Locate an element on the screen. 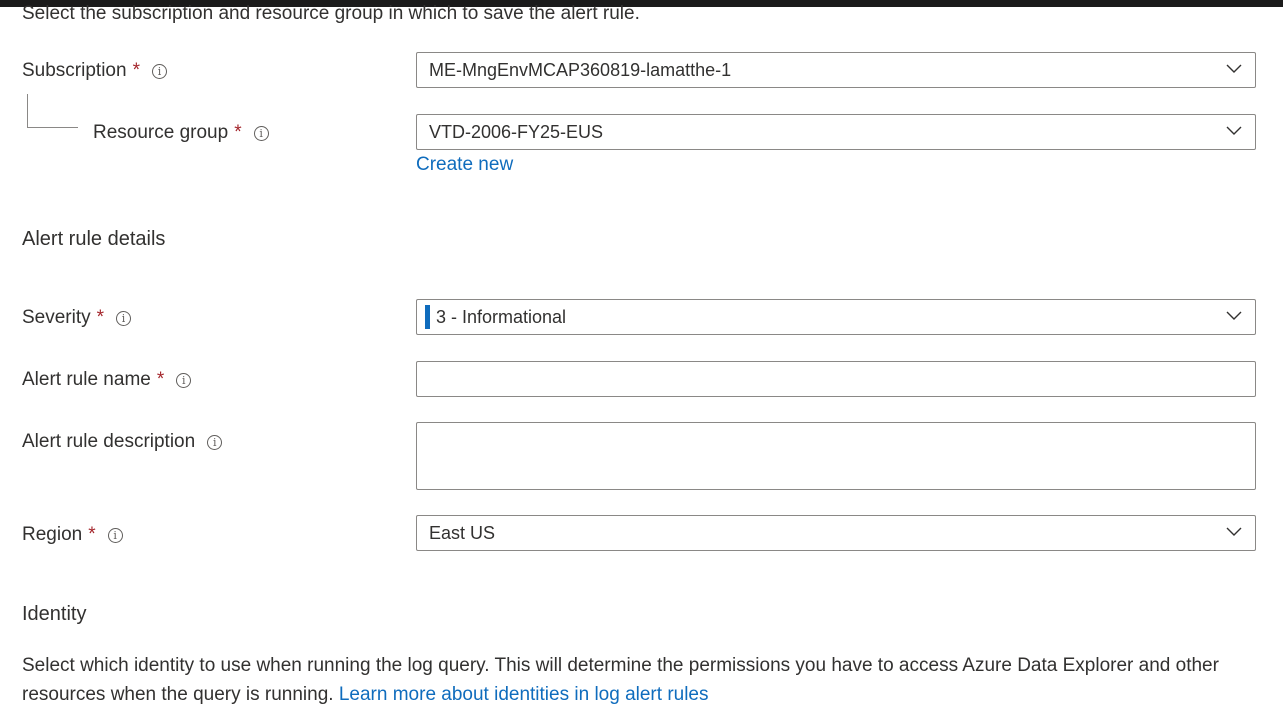  severity-label-row: Severity * i is located at coordinates (77, 318).